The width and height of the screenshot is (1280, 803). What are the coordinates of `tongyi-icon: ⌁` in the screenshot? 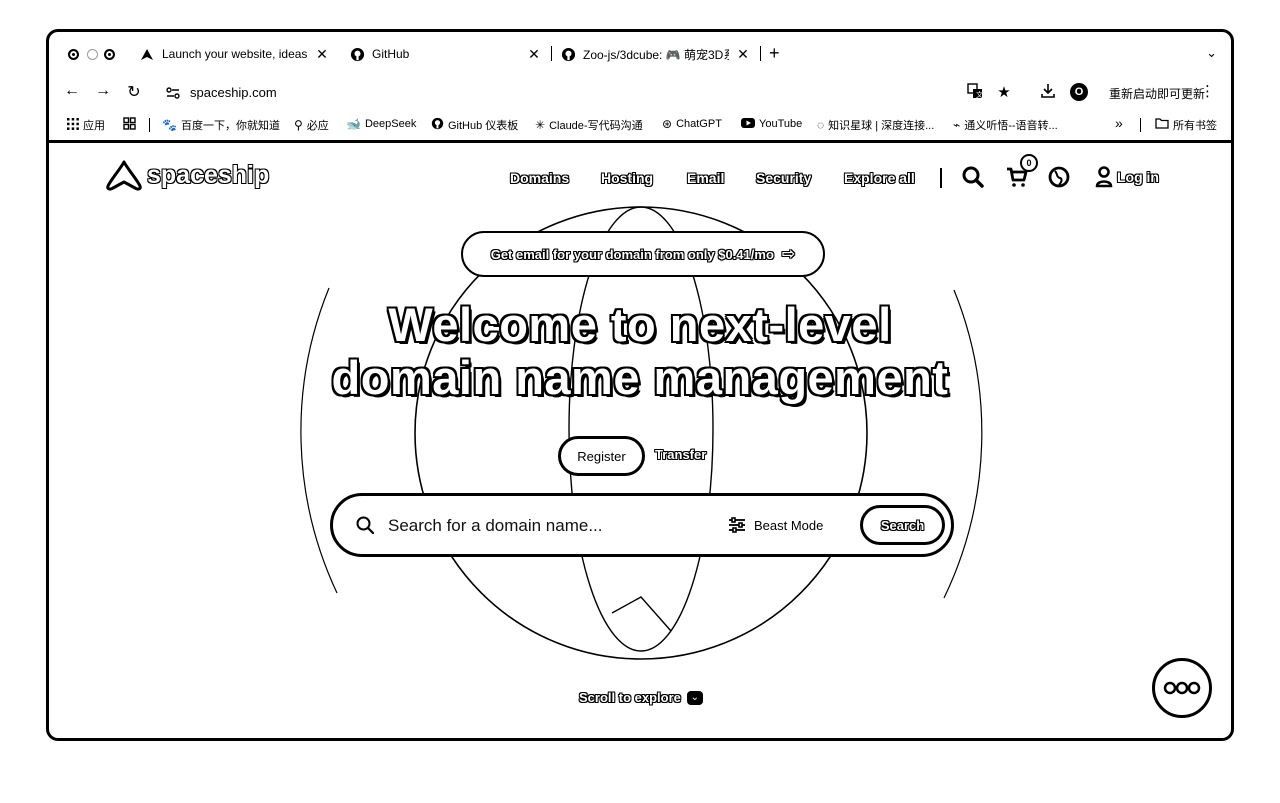 It's located at (957, 125).